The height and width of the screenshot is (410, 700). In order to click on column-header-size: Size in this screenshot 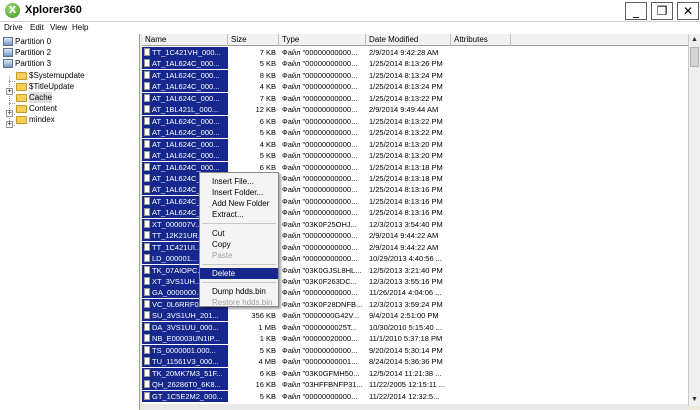, I will do `click(253, 40)`.